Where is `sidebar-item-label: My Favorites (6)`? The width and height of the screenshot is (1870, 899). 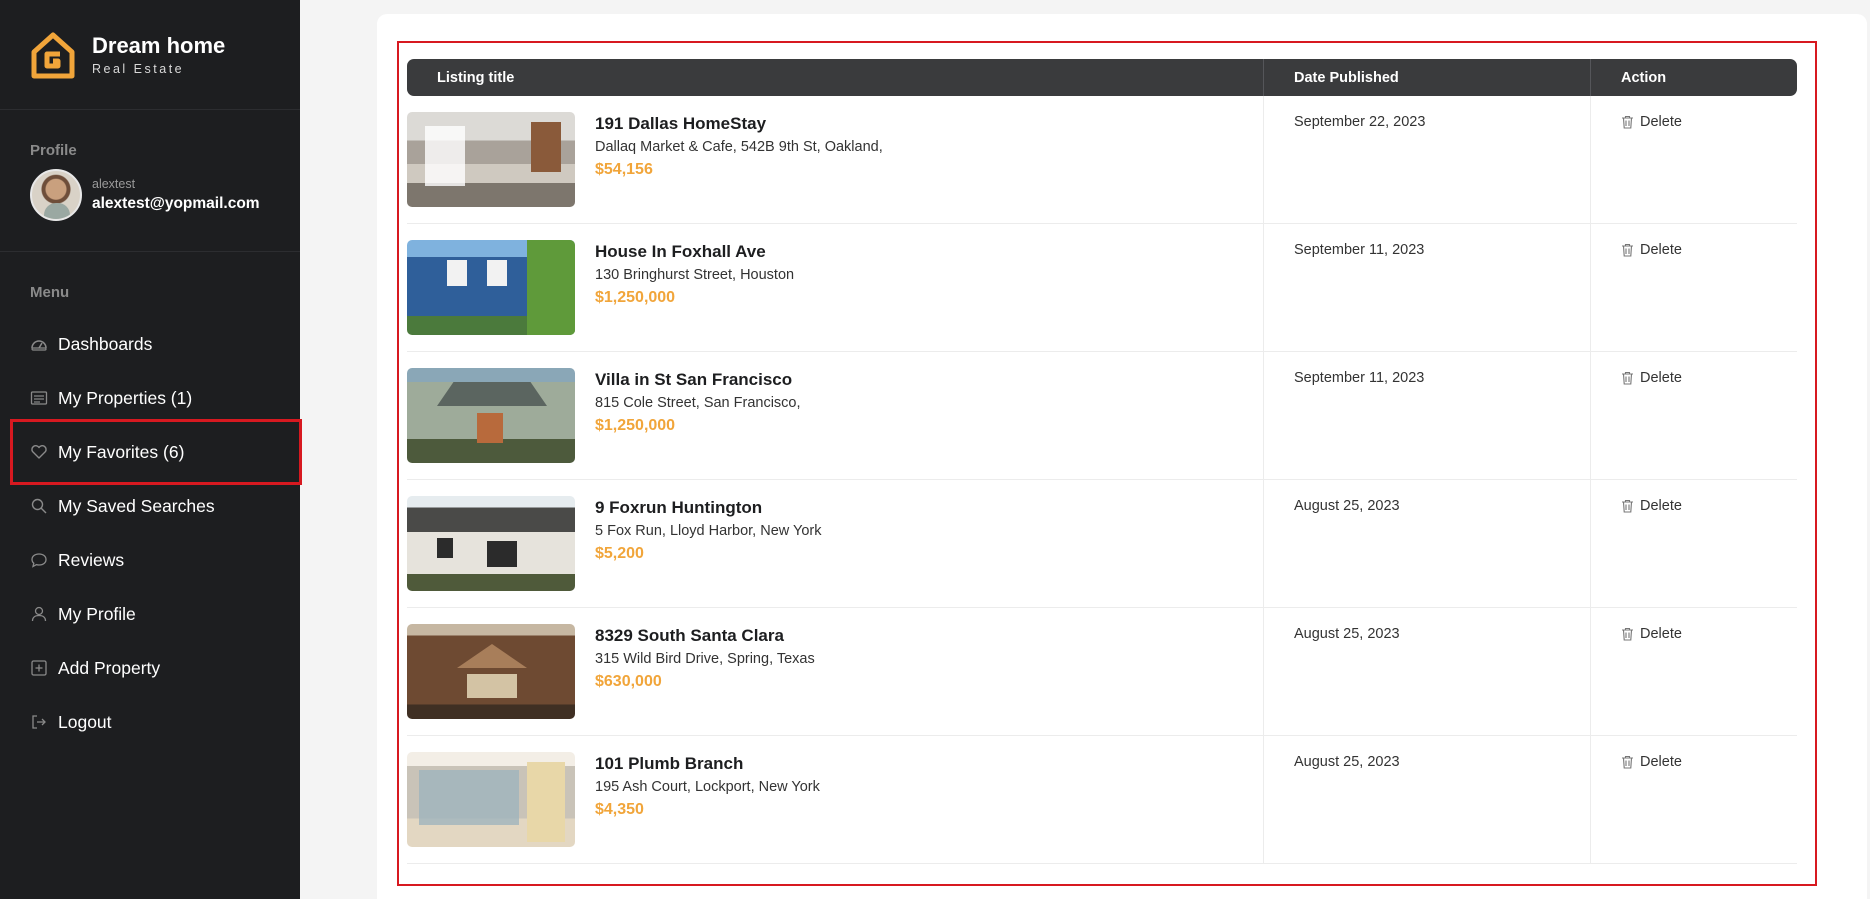
sidebar-item-label: My Favorites (6) is located at coordinates (121, 451).